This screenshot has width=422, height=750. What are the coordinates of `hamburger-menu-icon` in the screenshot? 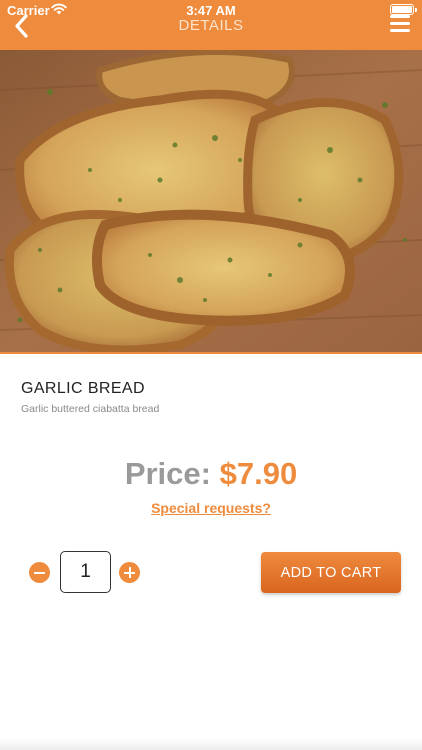 It's located at (400, 23).